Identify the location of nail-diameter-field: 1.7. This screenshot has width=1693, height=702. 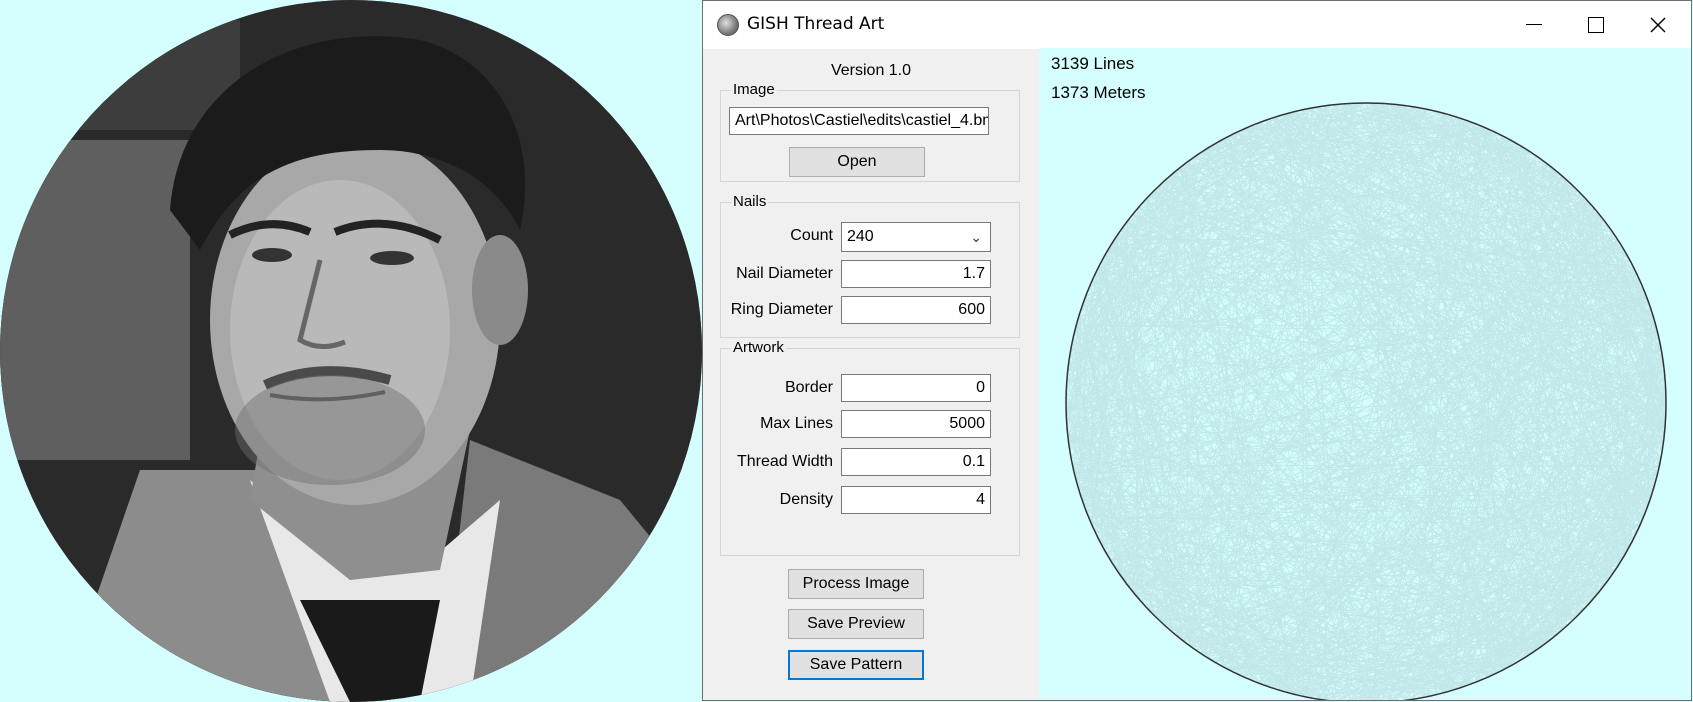
(916, 274).